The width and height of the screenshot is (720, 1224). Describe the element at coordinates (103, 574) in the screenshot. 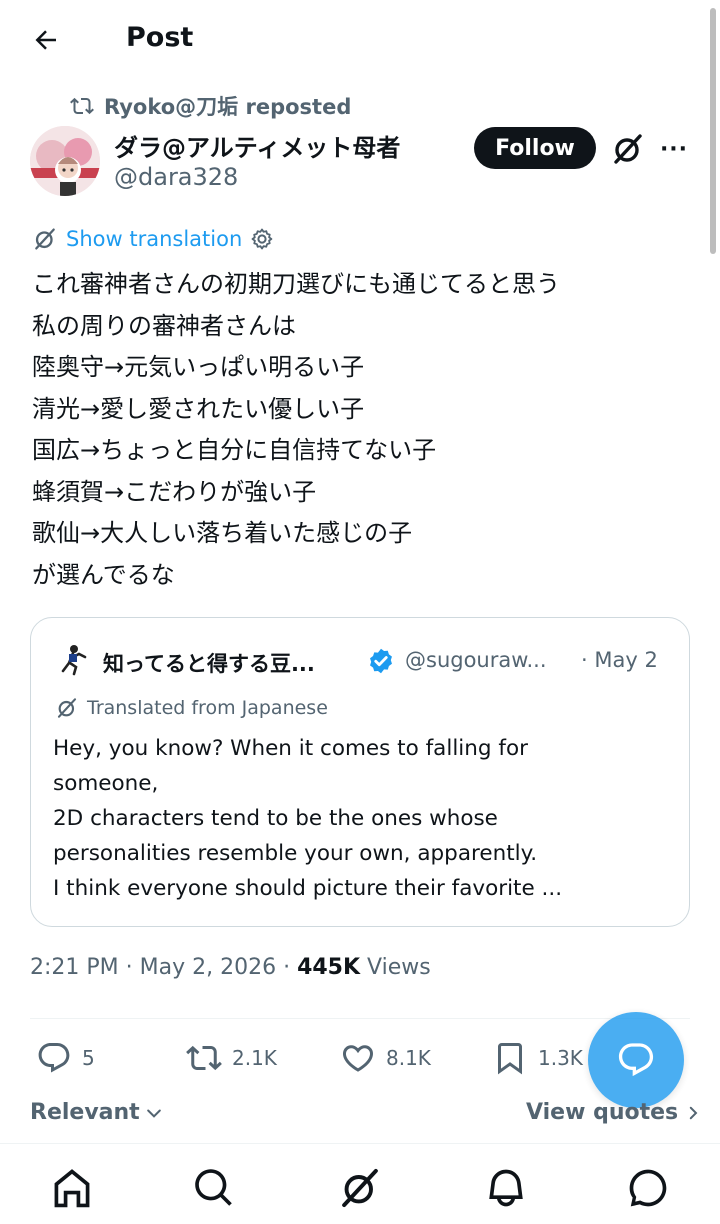

I see `post-line: が選んでるな` at that location.